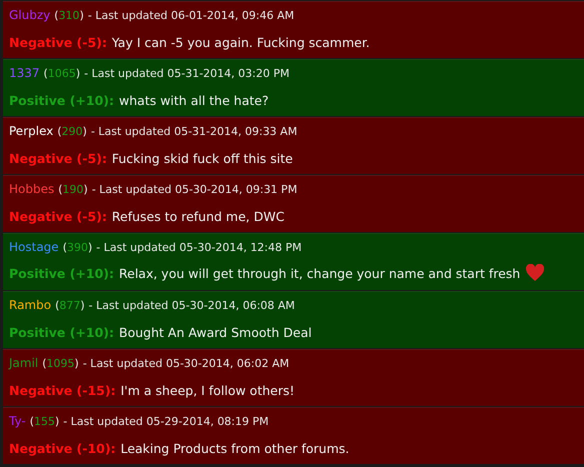 The image size is (584, 467). I want to click on comment-text: whats with all the hate?, so click(194, 100).